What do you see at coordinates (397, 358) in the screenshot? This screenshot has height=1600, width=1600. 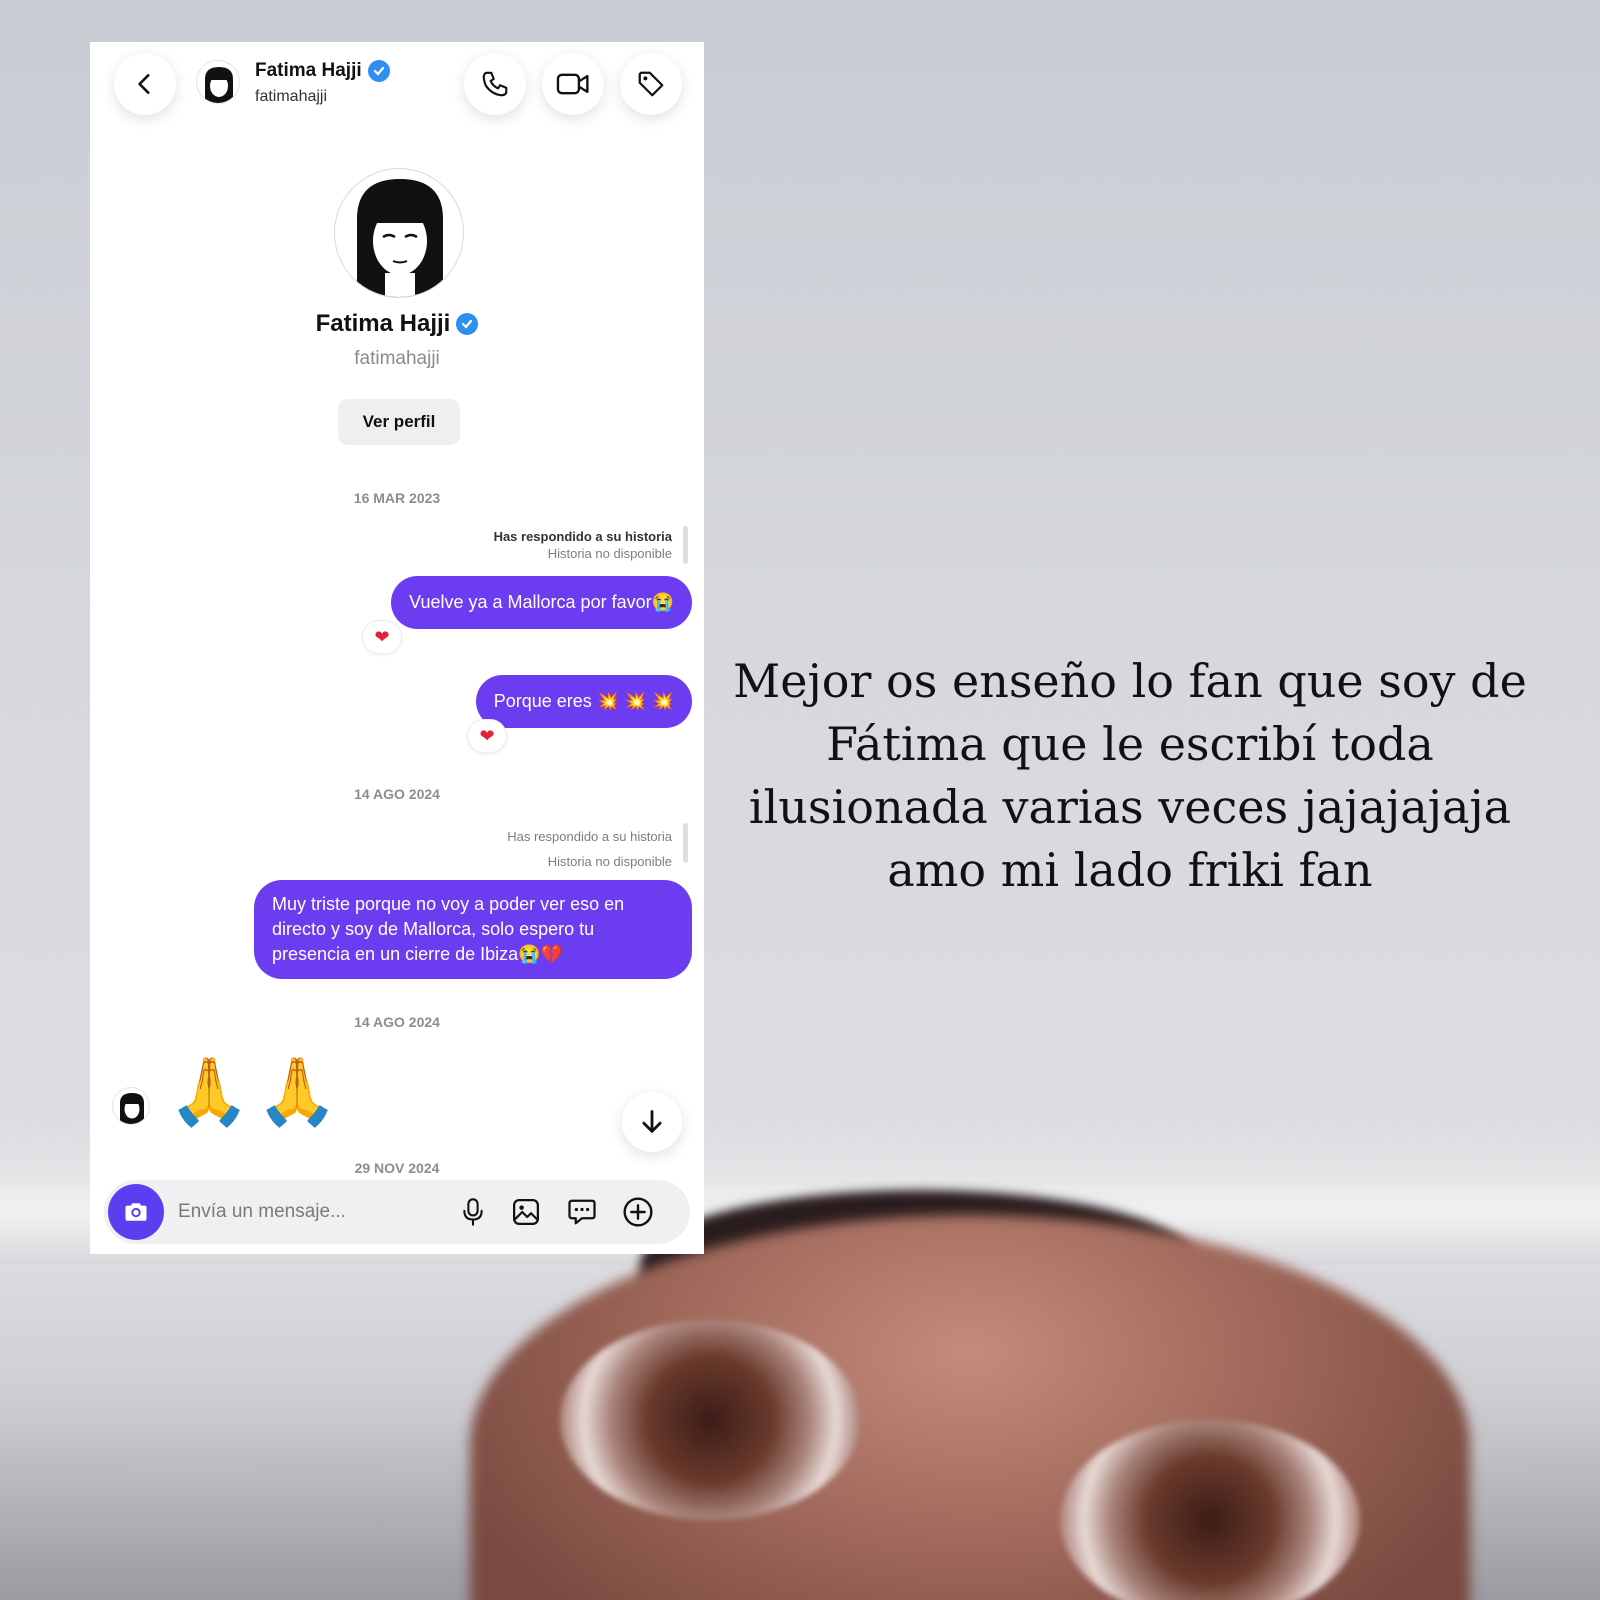 I see `profile-username: fatimahajji` at bounding box center [397, 358].